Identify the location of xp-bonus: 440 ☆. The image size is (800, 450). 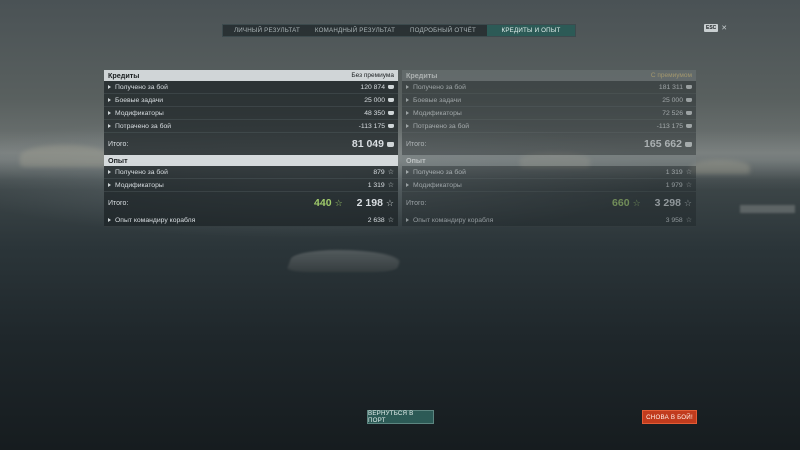
(328, 203).